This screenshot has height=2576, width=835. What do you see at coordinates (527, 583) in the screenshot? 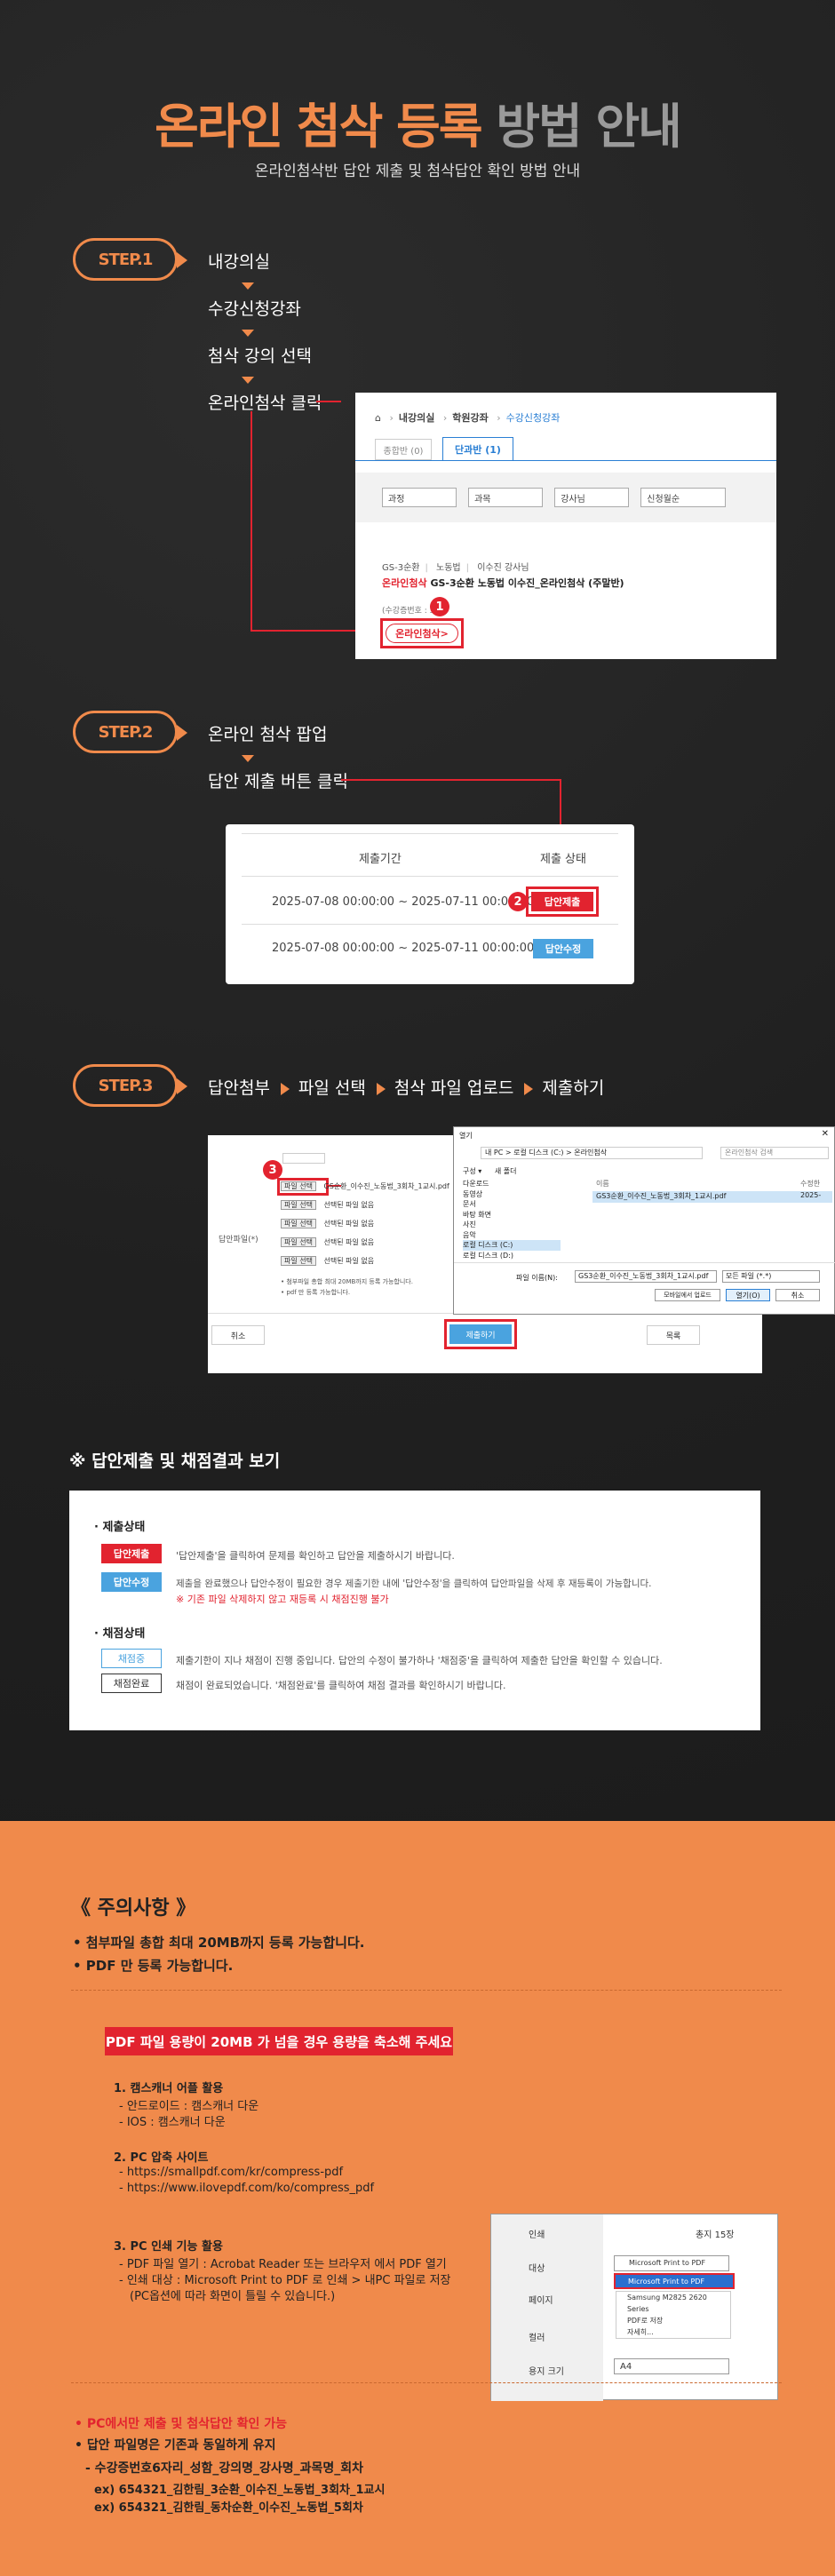
I see `course-title: GS-3순환 노동법 이수진_온라인첨삭 (주말반)` at bounding box center [527, 583].